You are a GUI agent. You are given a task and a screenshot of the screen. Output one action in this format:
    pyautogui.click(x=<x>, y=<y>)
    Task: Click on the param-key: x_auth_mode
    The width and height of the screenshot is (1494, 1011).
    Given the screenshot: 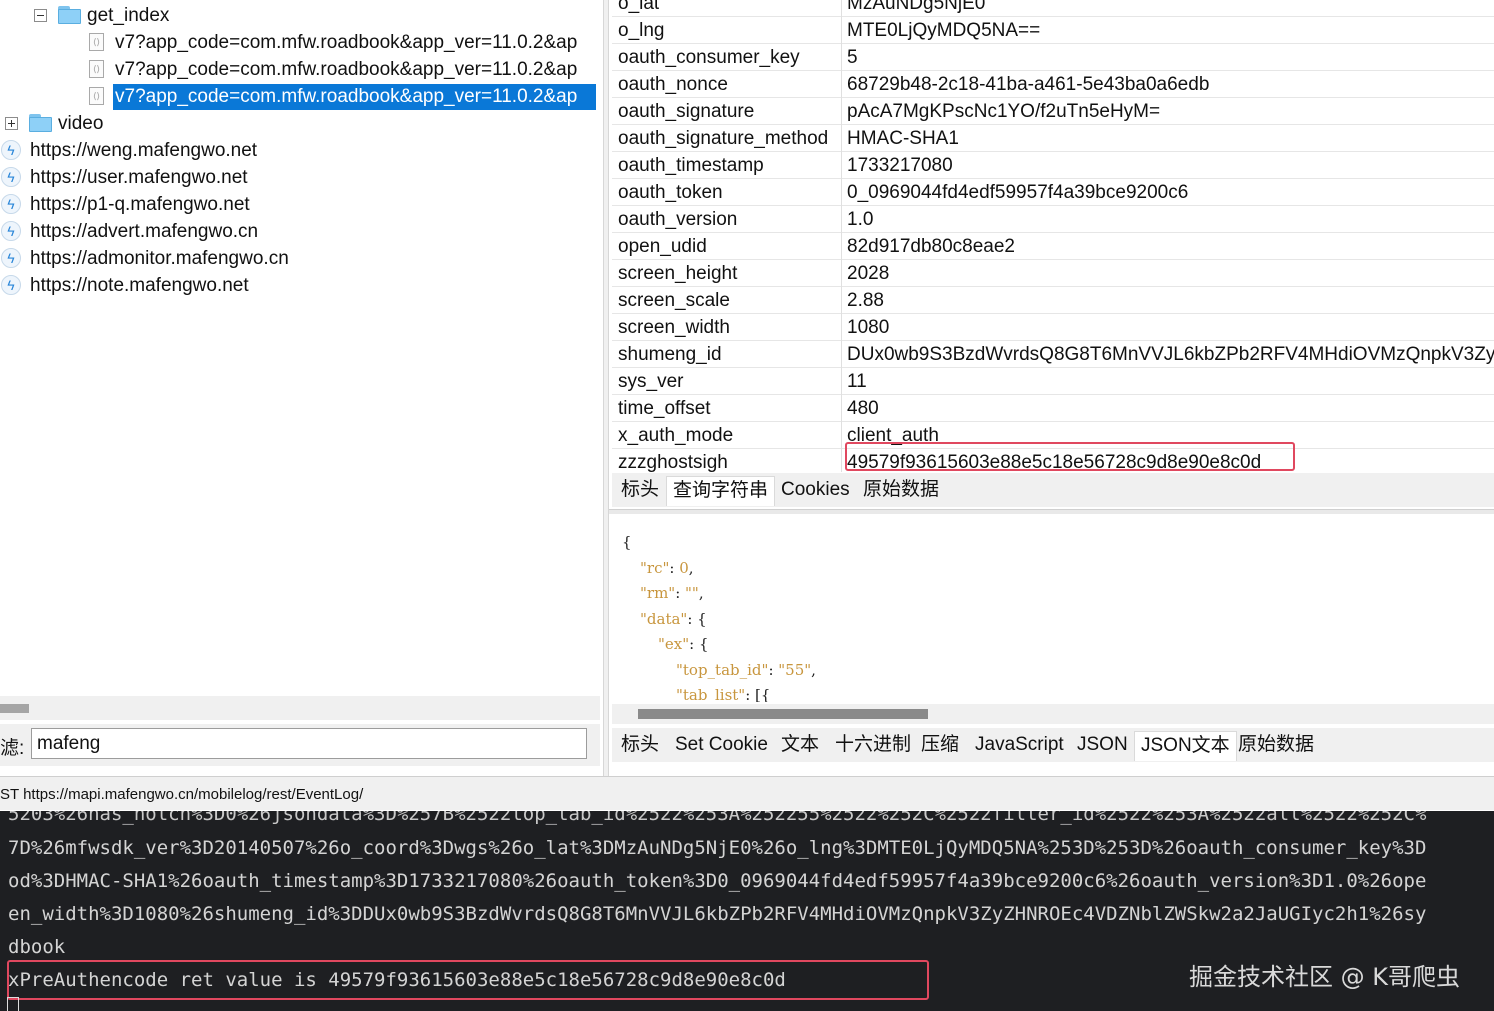 What is the action you would take?
    pyautogui.click(x=676, y=435)
    